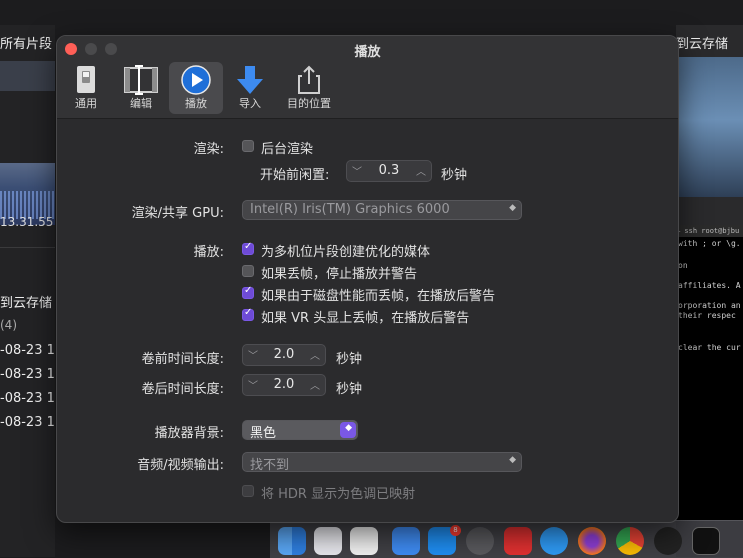  Describe the element at coordinates (248, 292) in the screenshot. I see `disk-drop-warn-checkbox` at that location.